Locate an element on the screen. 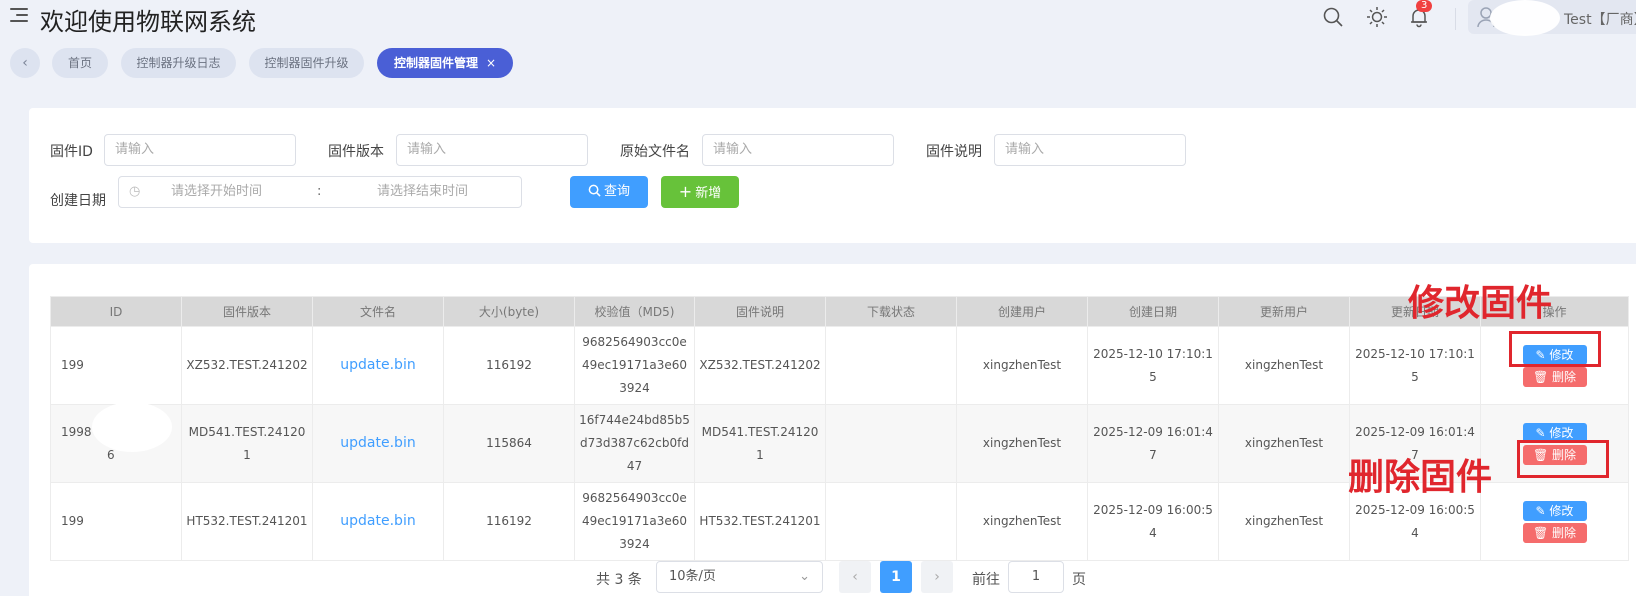  notification-badge: 3 is located at coordinates (1424, 6).